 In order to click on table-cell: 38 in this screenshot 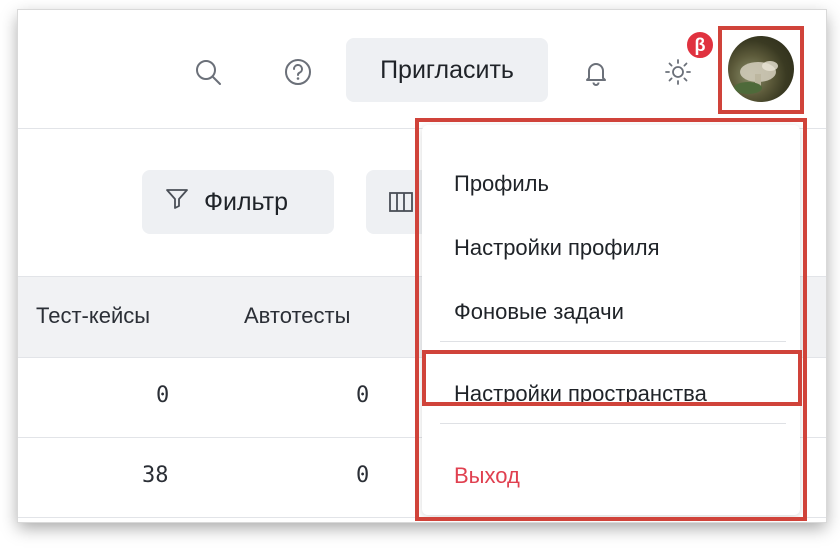, I will do `click(155, 475)`.